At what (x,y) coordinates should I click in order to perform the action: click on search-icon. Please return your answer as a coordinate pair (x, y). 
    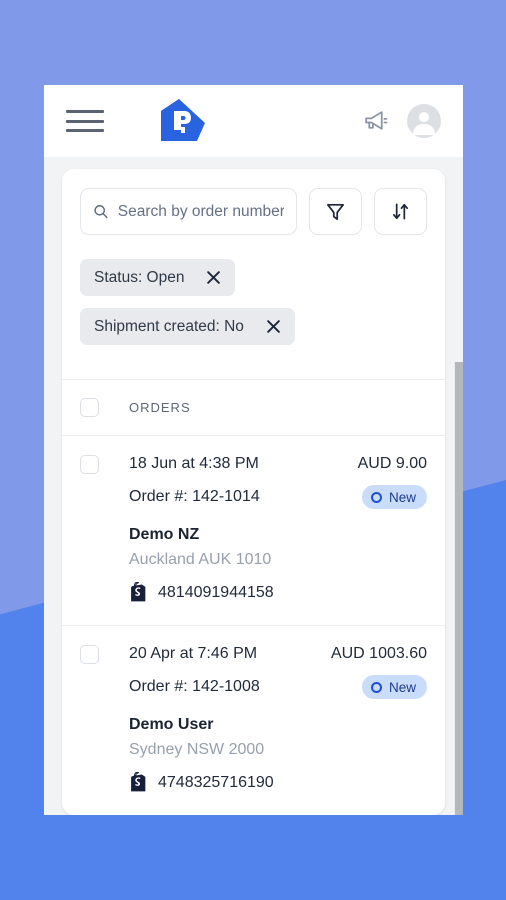
    Looking at the image, I should click on (101, 212).